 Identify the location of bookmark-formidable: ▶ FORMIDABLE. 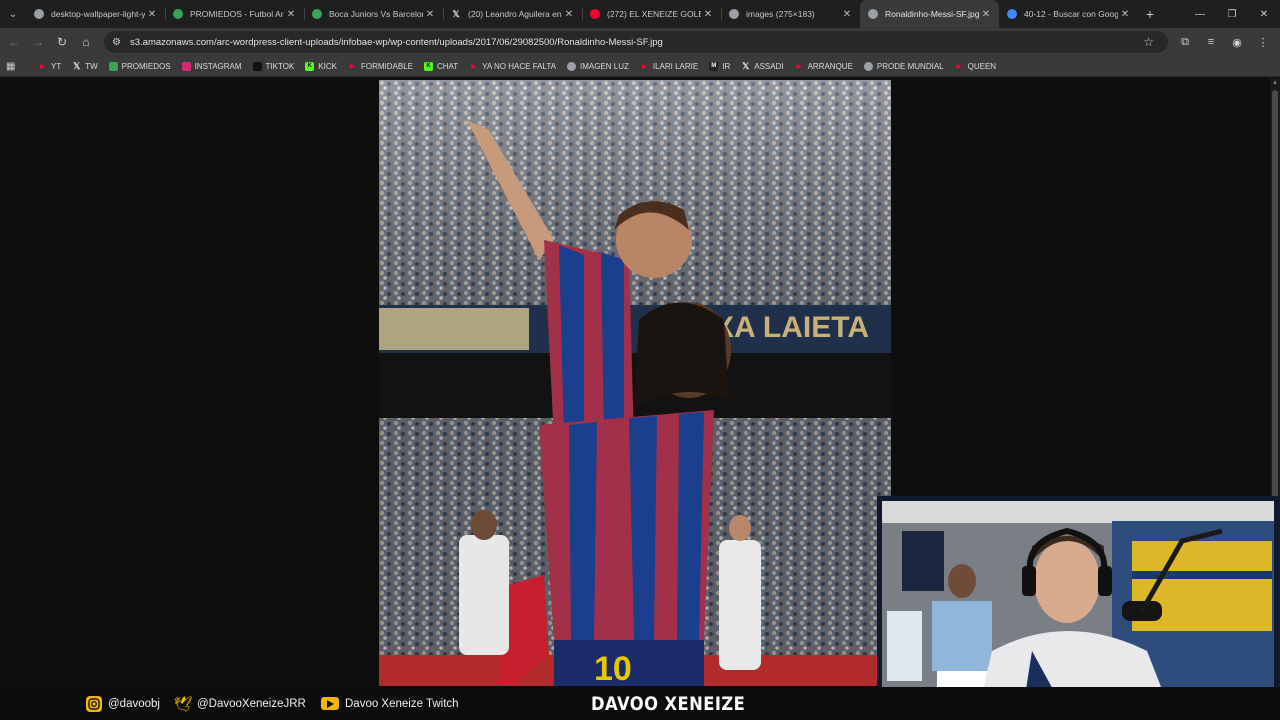
(380, 66).